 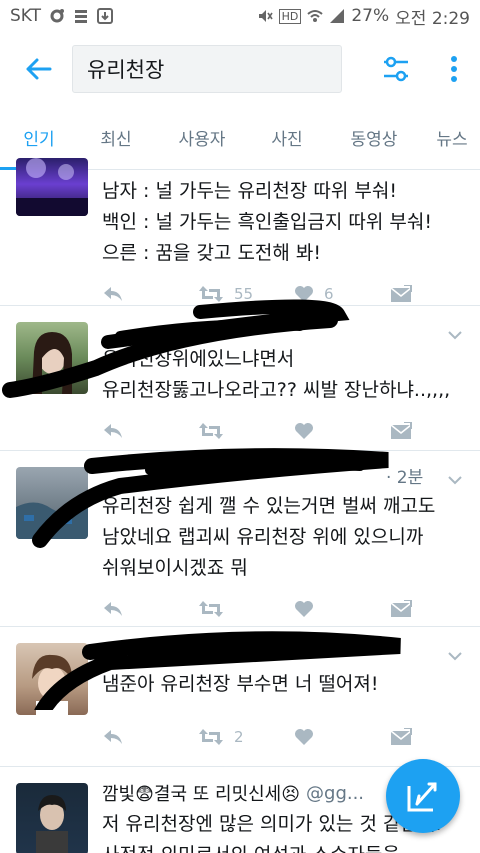 I want to click on like-button: 6, so click(x=342, y=294).